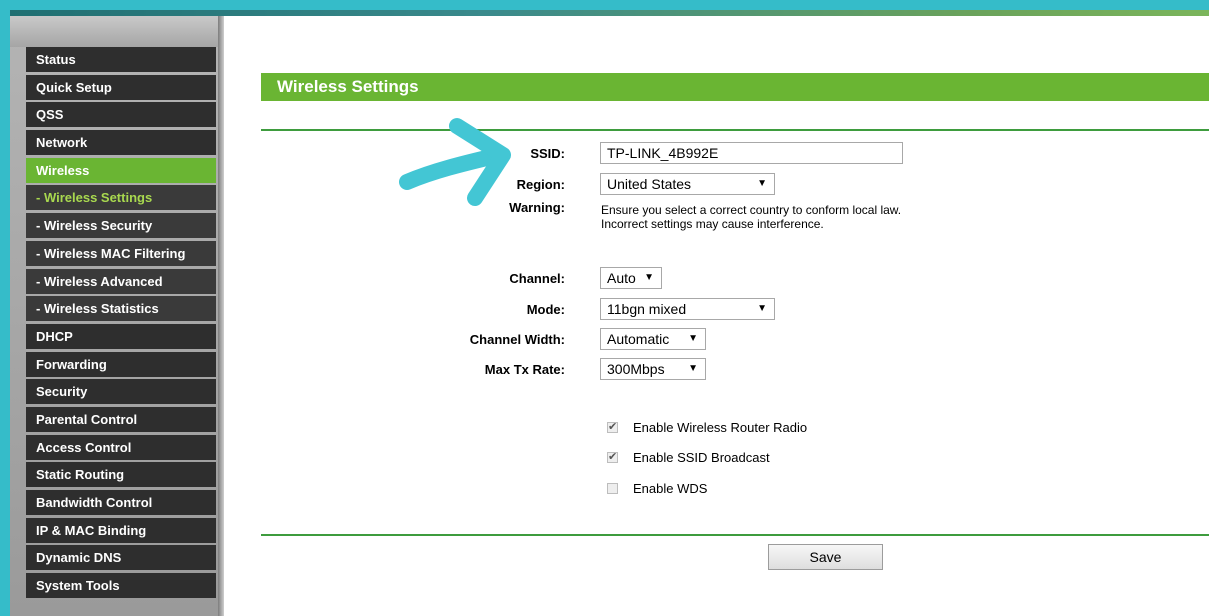  I want to click on sidebar-item-system-tools: System Tools, so click(121, 586).